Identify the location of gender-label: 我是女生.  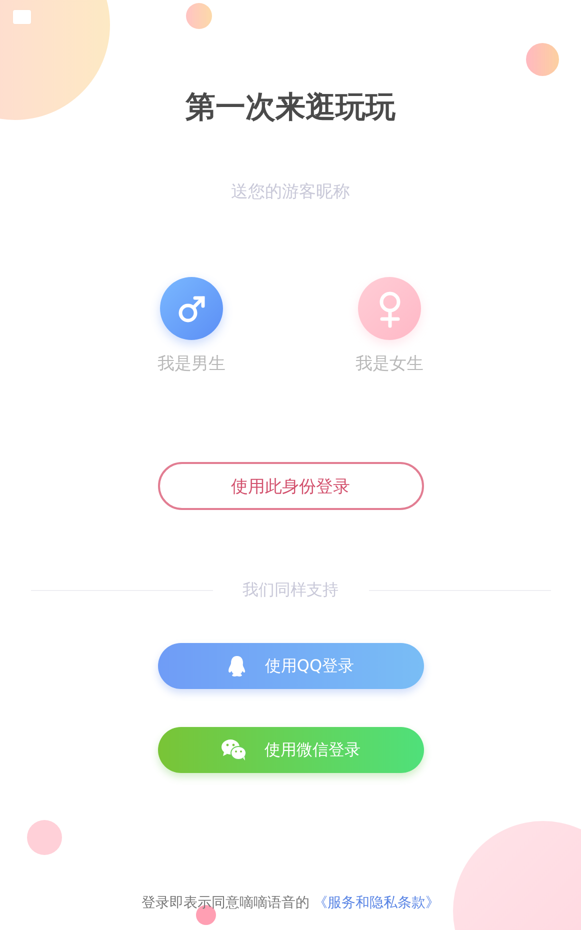
(390, 364).